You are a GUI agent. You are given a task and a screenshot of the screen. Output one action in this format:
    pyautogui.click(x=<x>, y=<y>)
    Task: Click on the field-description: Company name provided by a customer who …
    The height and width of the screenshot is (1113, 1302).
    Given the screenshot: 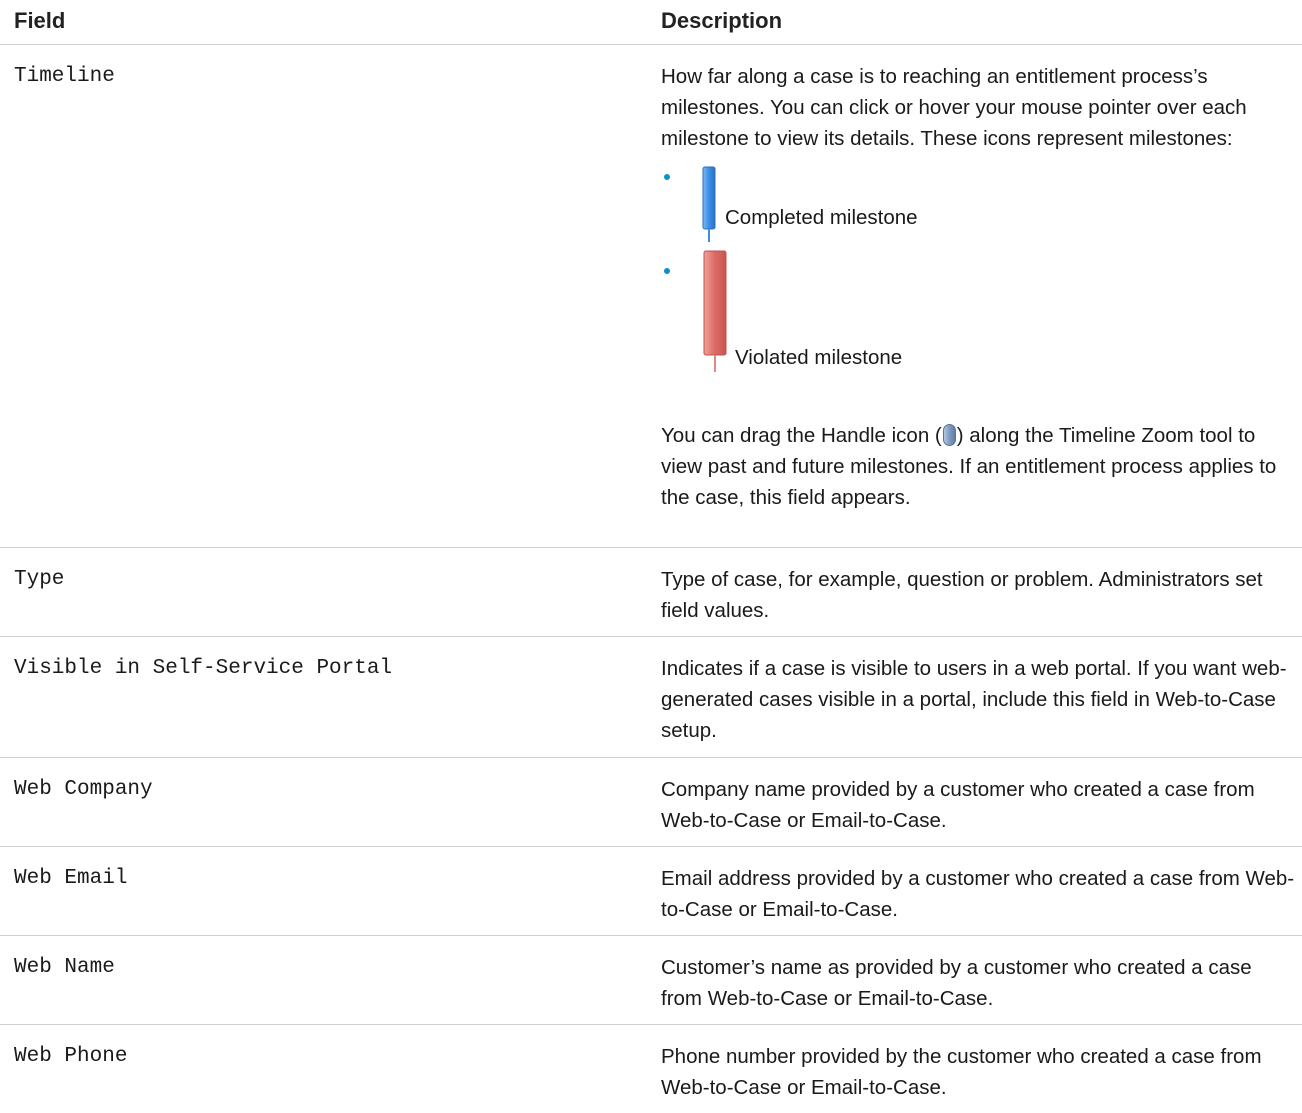 What is the action you would take?
    pyautogui.click(x=958, y=805)
    